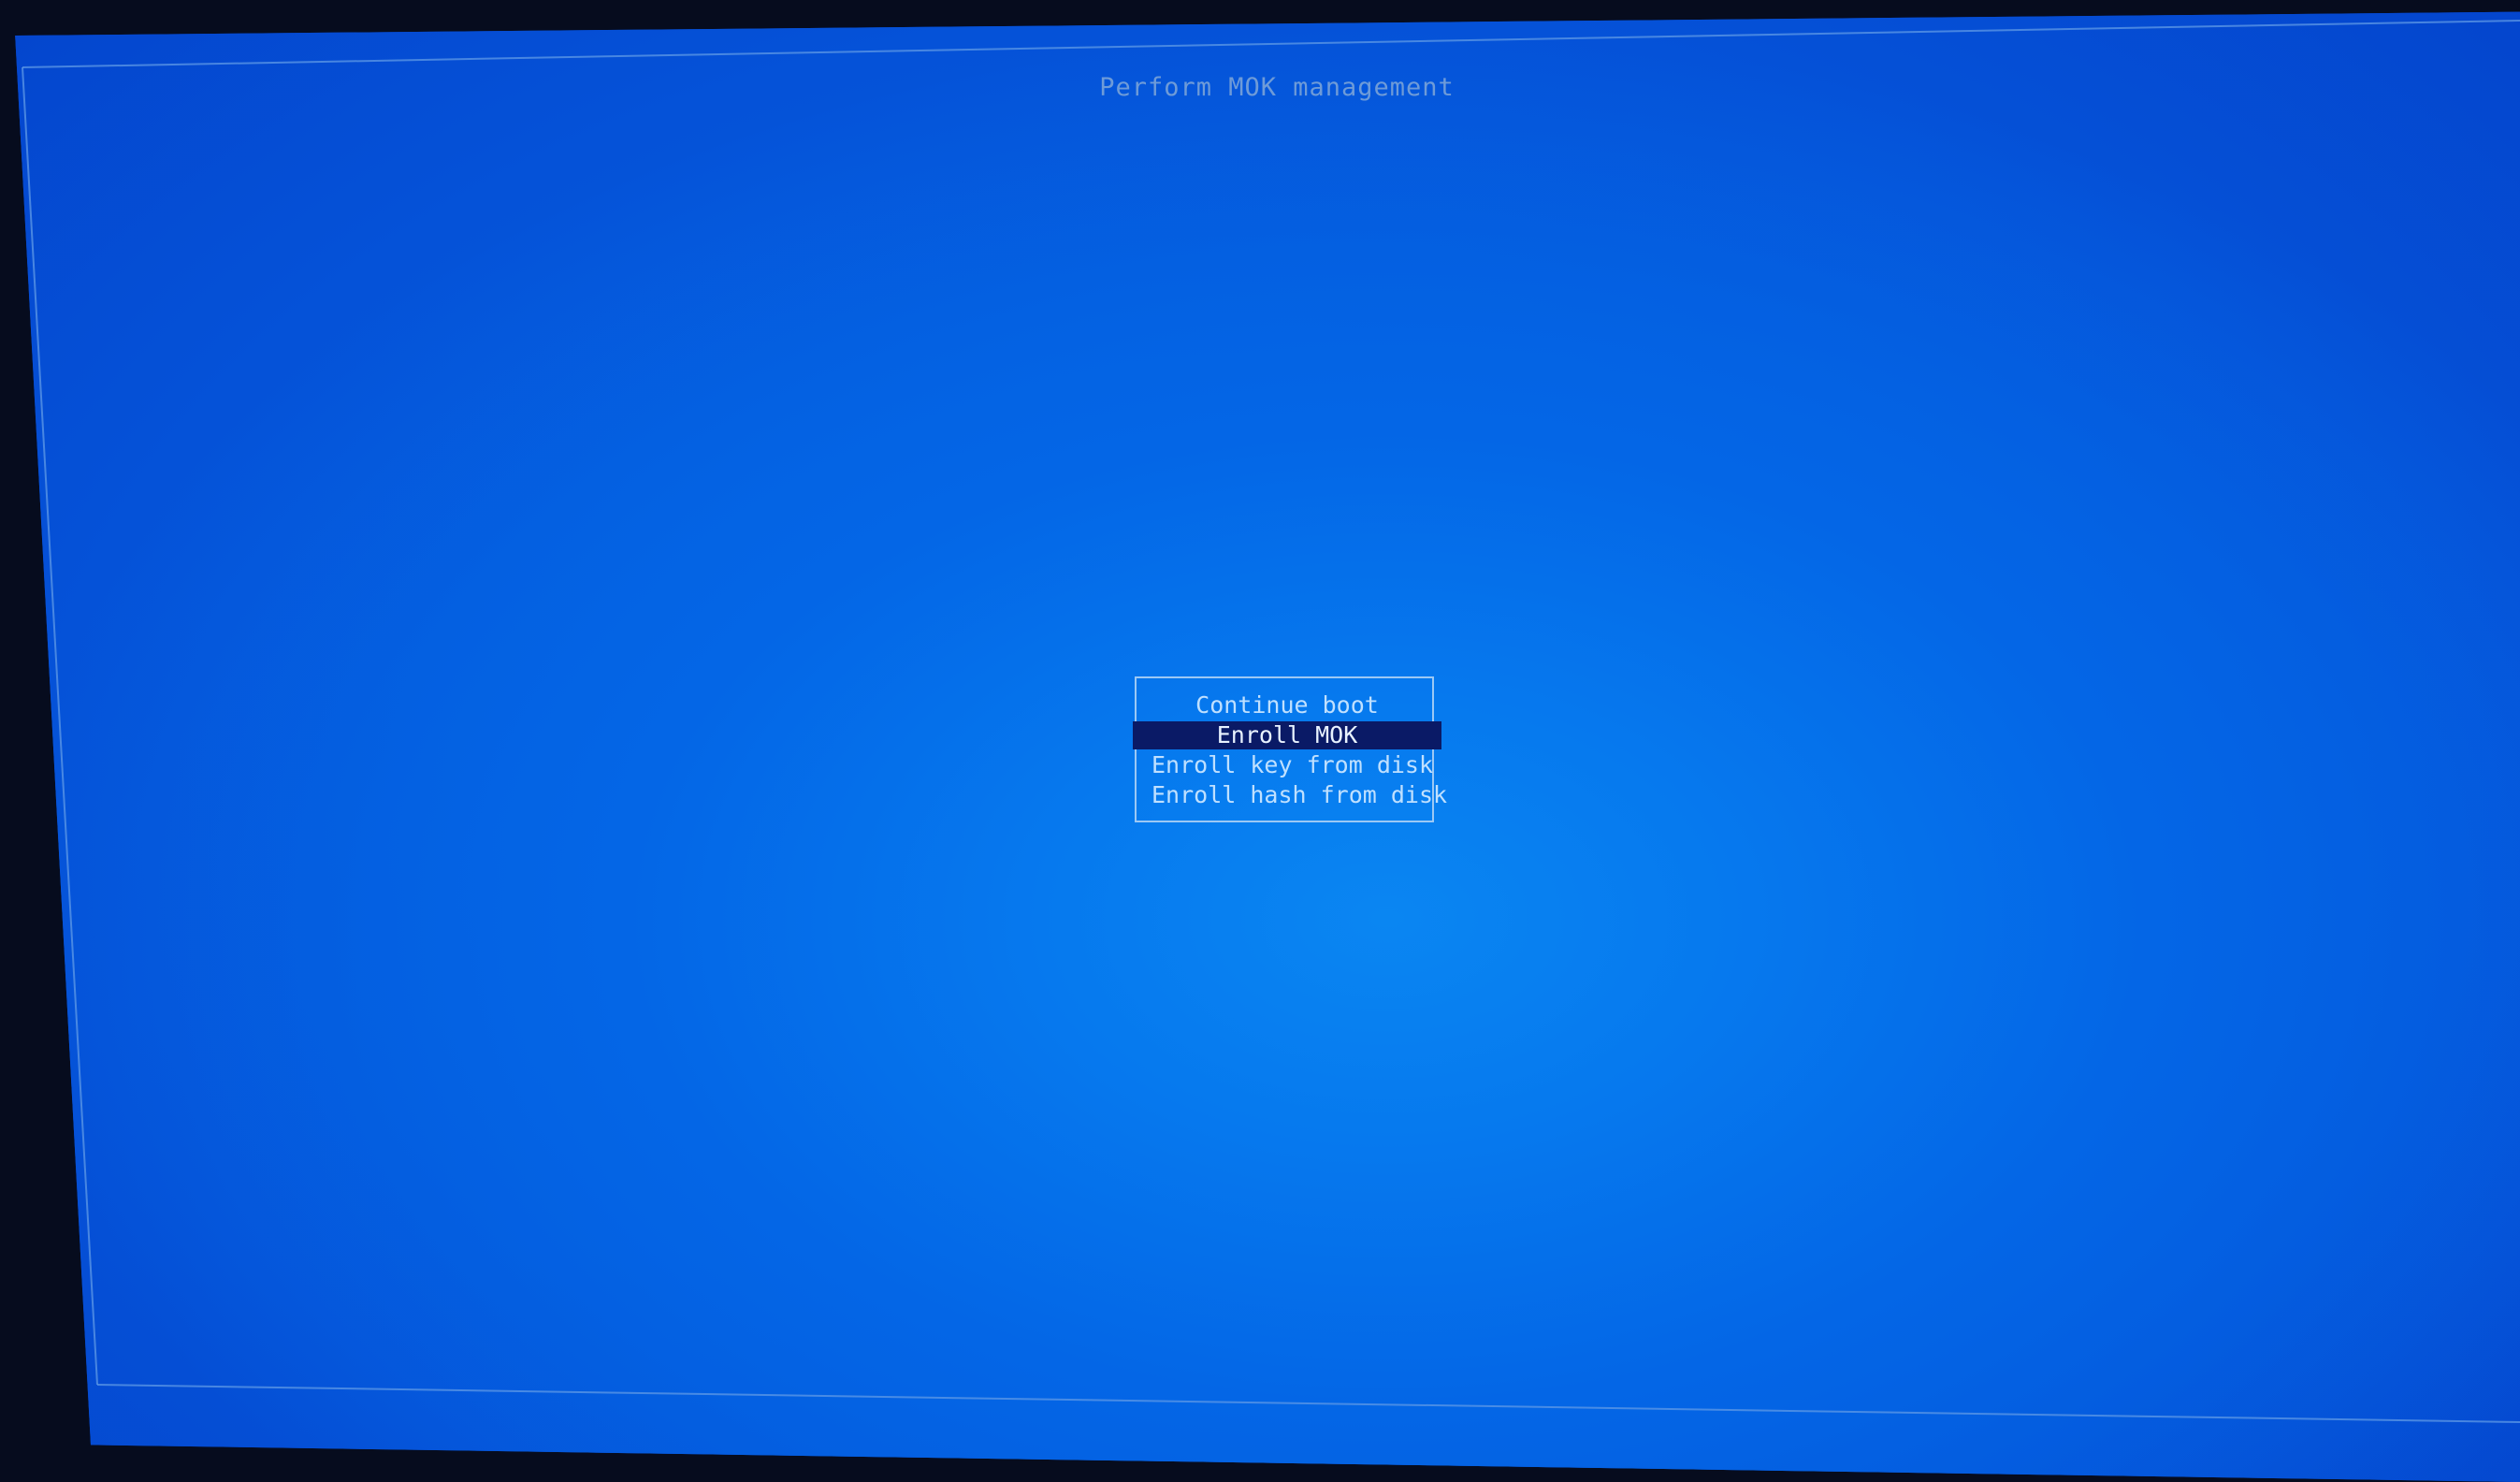 The image size is (2520, 1482). Describe the element at coordinates (1290, 795) in the screenshot. I see `menu-item-enroll-hash-from-disk: Enroll hash from disk` at that location.